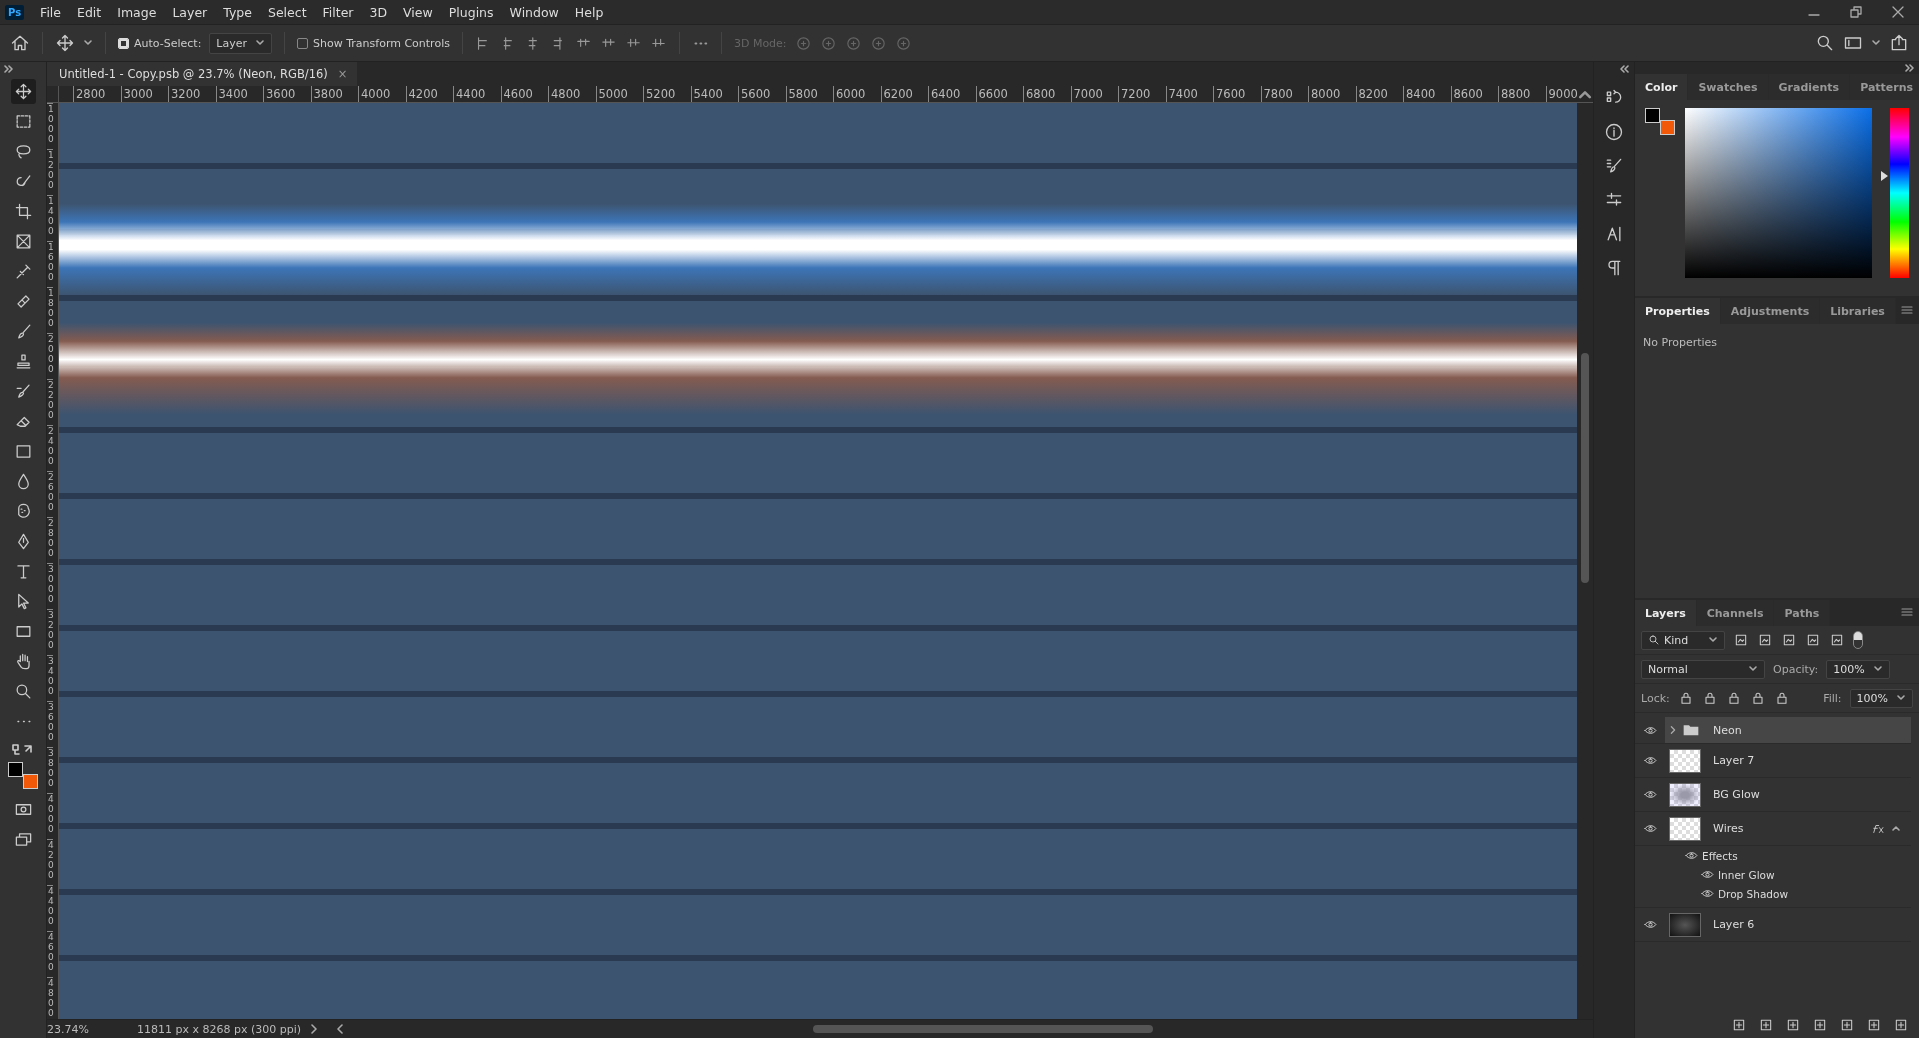 This screenshot has width=1919, height=1038. Describe the element at coordinates (23, 750) in the screenshot. I see `swap-colors-icon` at that location.